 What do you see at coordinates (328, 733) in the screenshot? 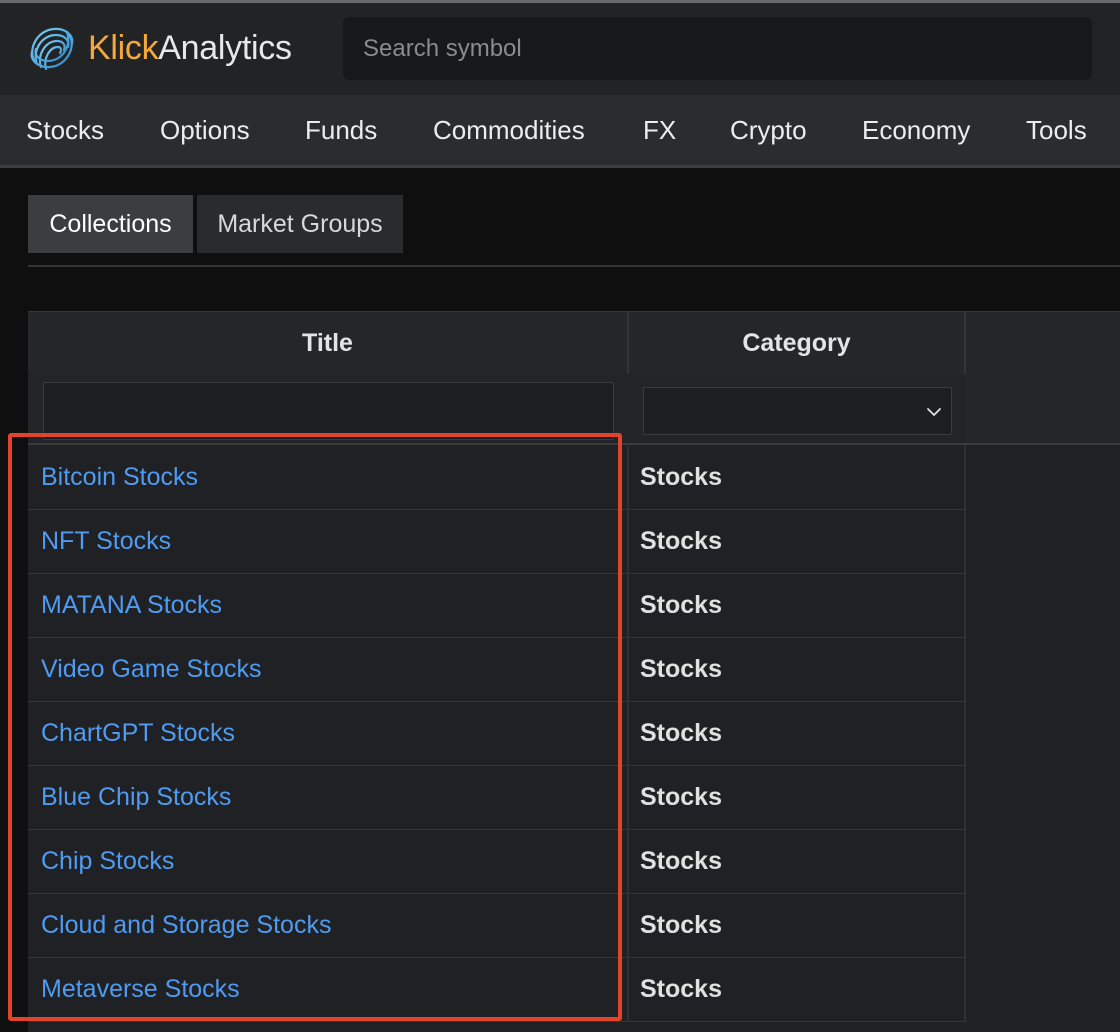
I see `collection-link: ChartGPT Stocks` at bounding box center [328, 733].